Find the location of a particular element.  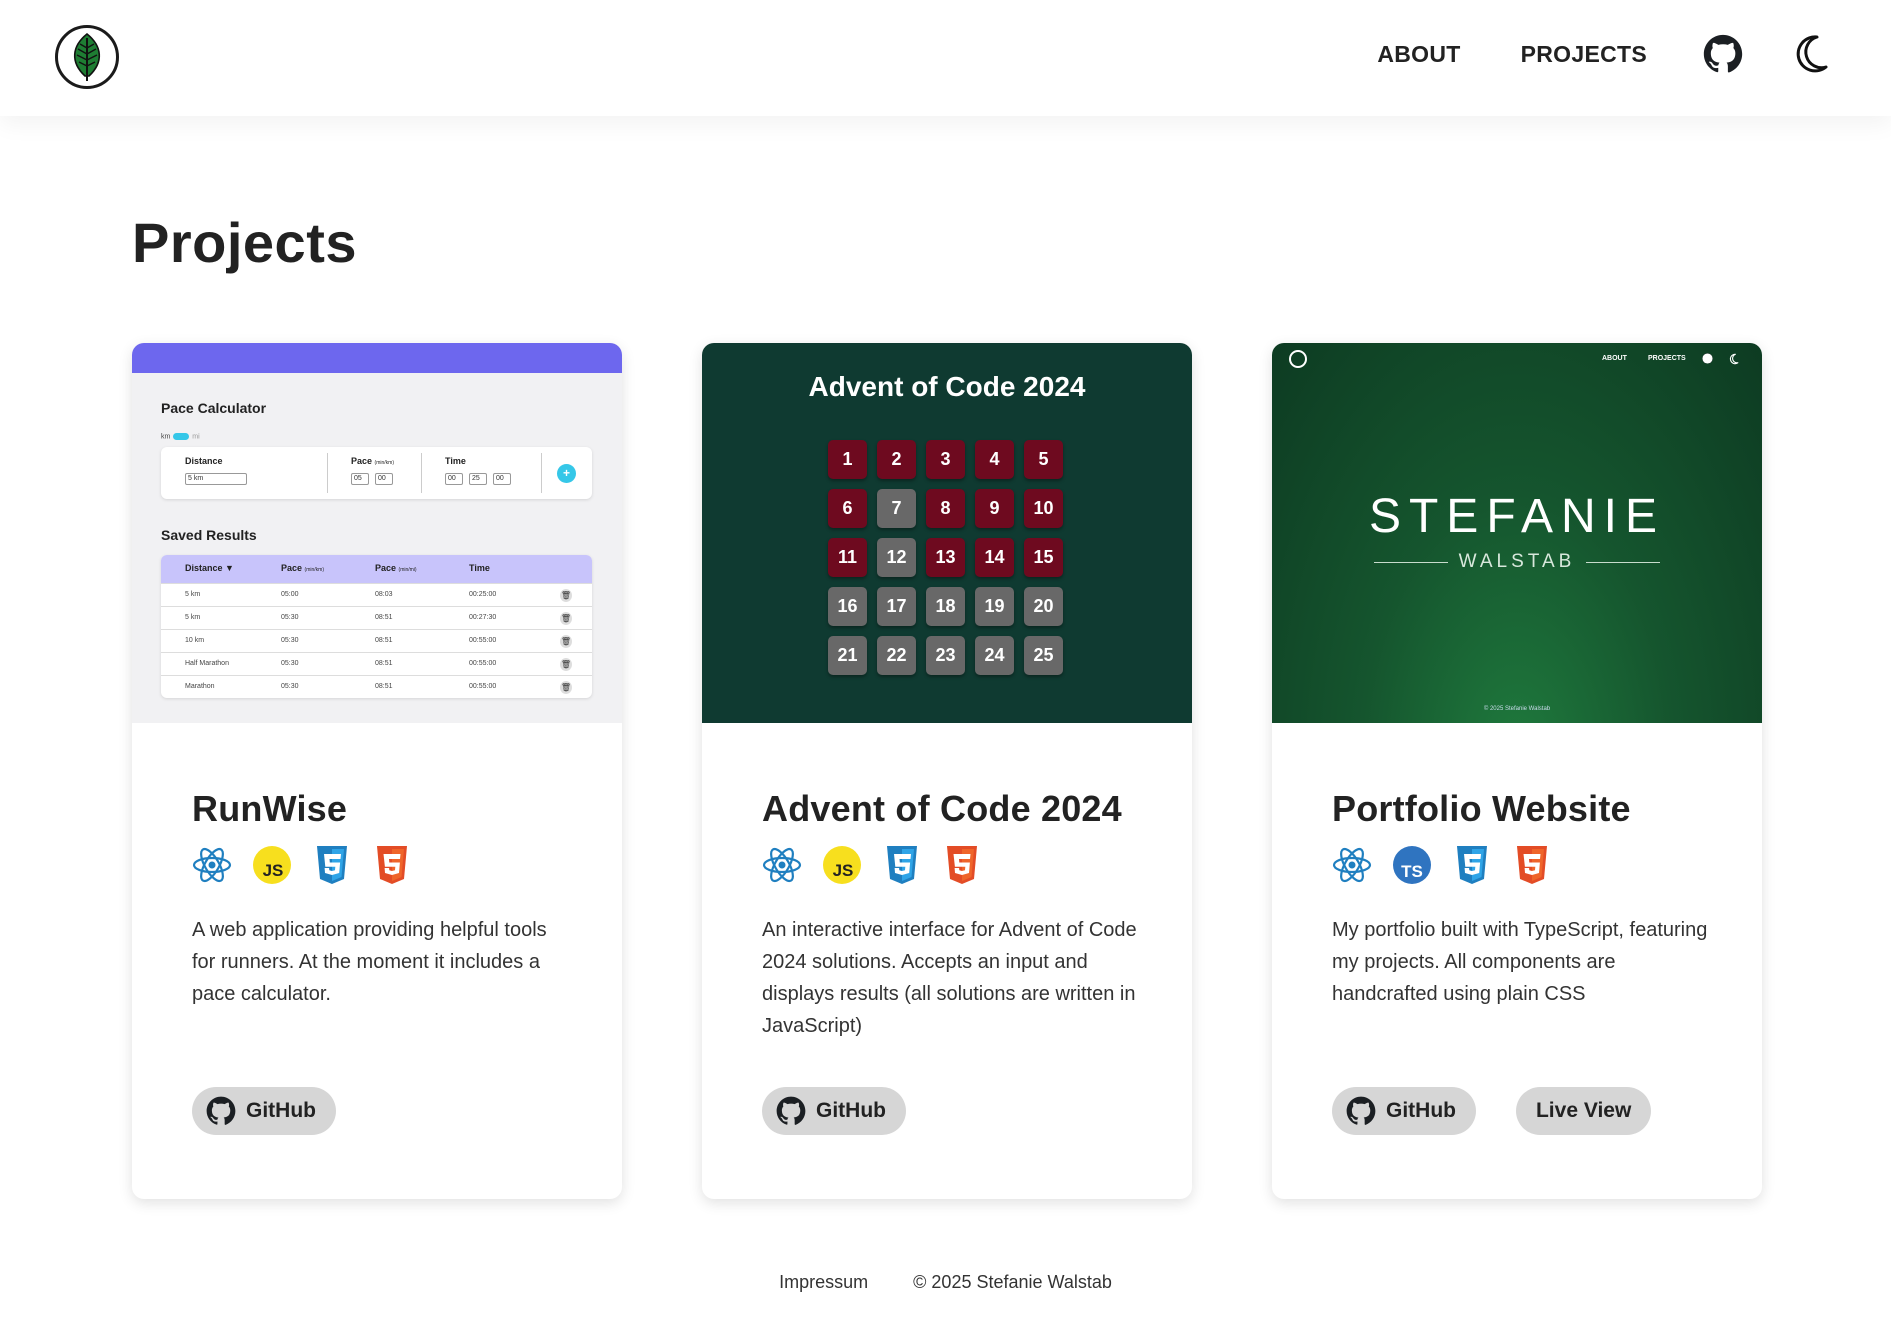

advent-day-tile: 25 is located at coordinates (1043, 655).